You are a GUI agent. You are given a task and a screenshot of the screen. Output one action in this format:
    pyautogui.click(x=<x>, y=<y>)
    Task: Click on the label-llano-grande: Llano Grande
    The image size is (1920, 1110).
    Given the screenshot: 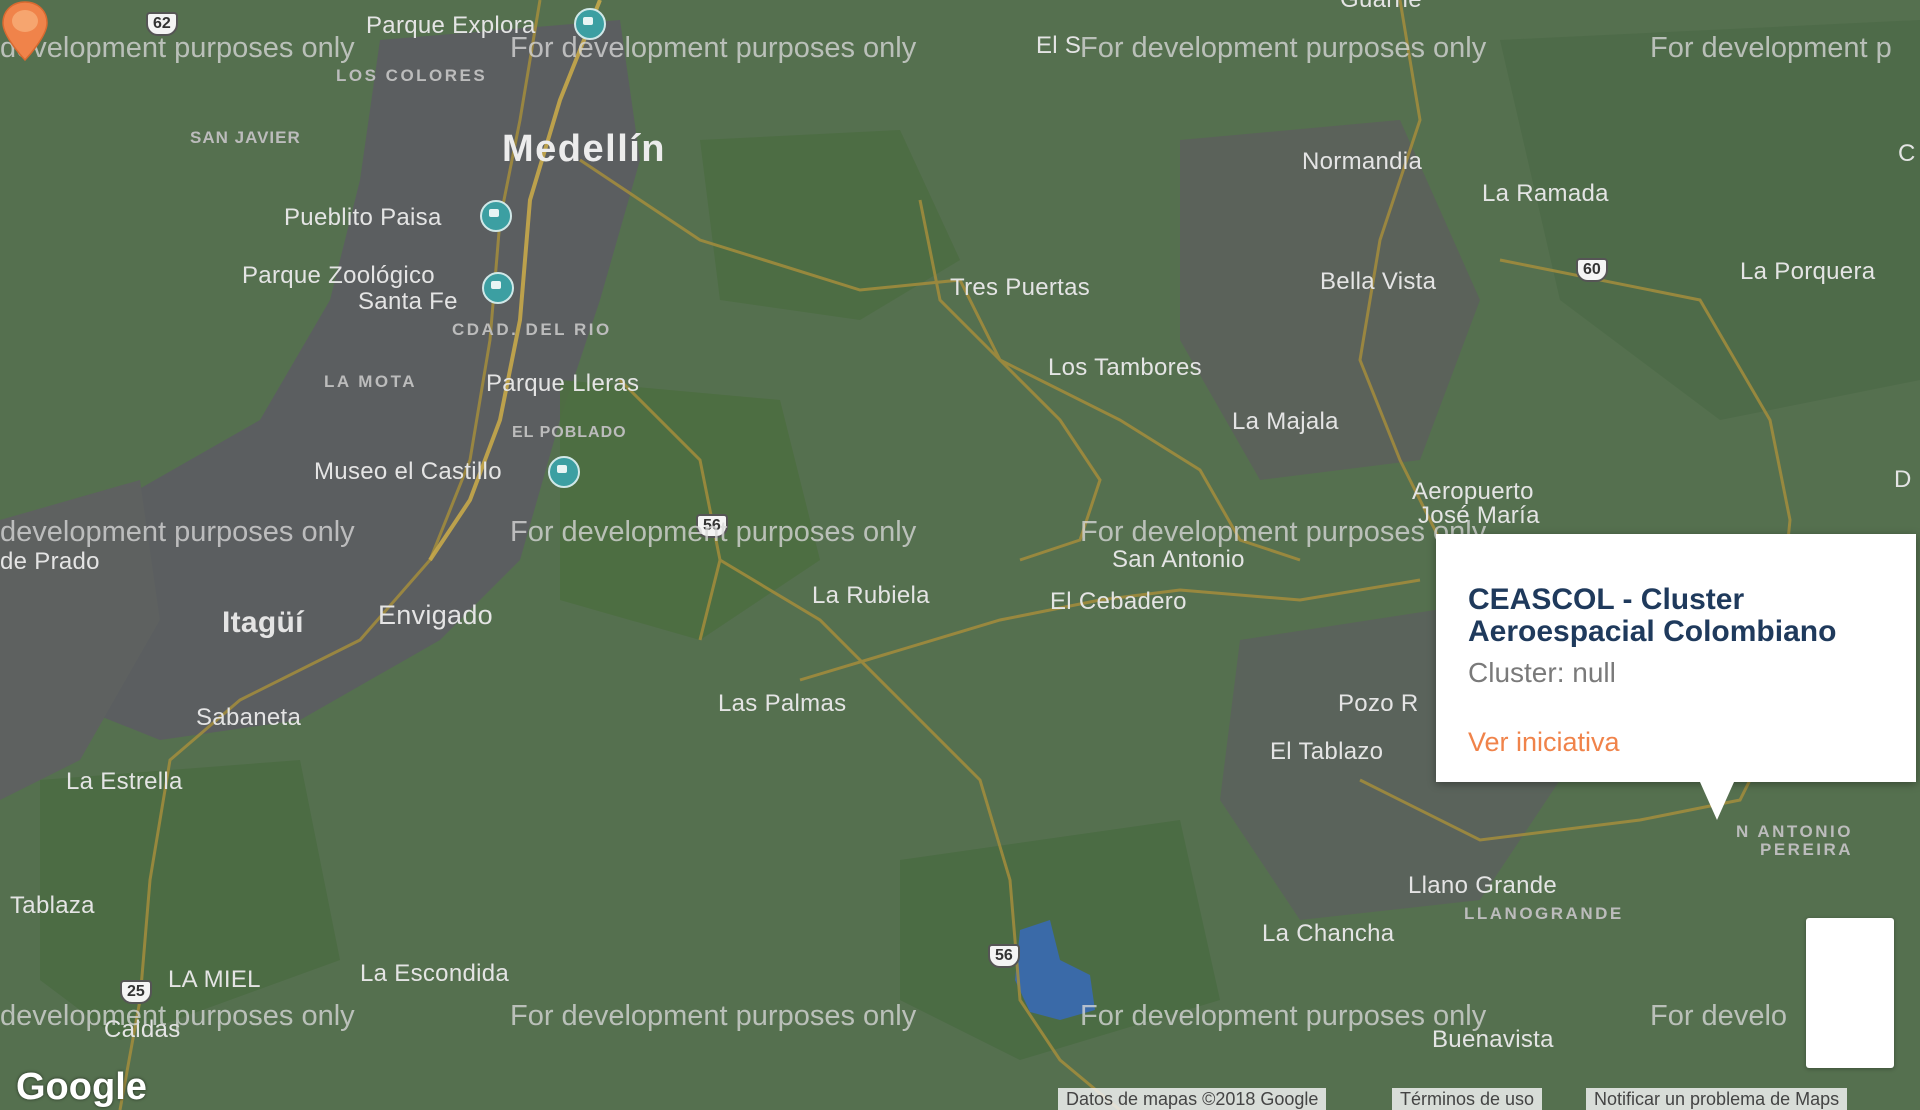 What is the action you would take?
    pyautogui.click(x=1483, y=885)
    